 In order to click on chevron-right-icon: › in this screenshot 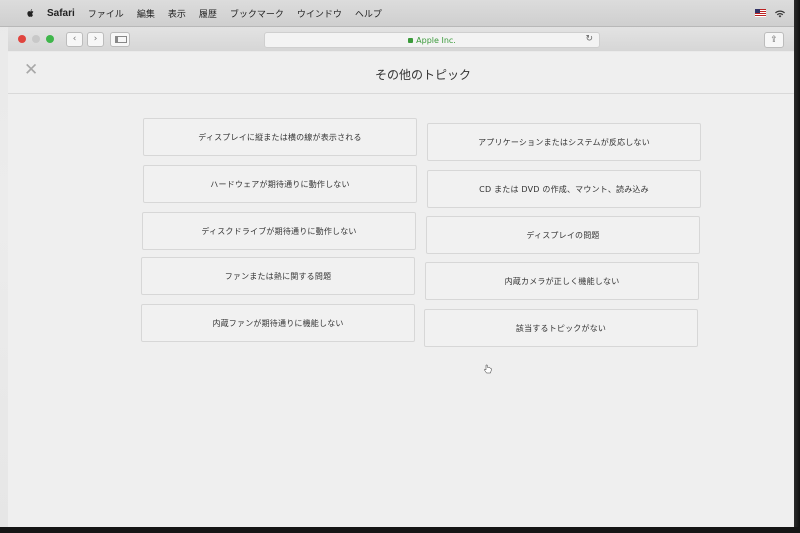, I will do `click(95, 39)`.